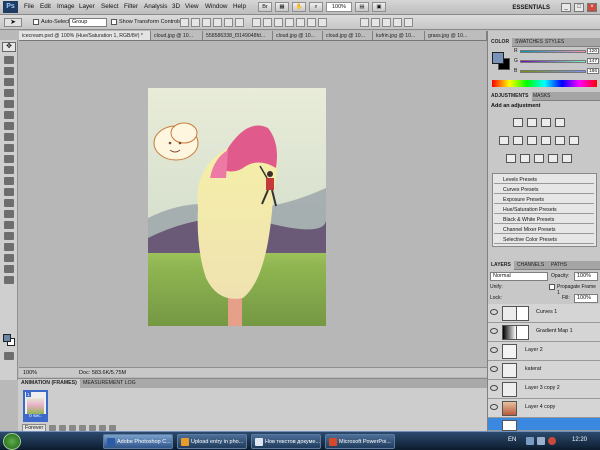 Image resolution: width=600 pixels, height=450 pixels. Describe the element at coordinates (45, 6) in the screenshot. I see `menu-edit: Edit` at that location.